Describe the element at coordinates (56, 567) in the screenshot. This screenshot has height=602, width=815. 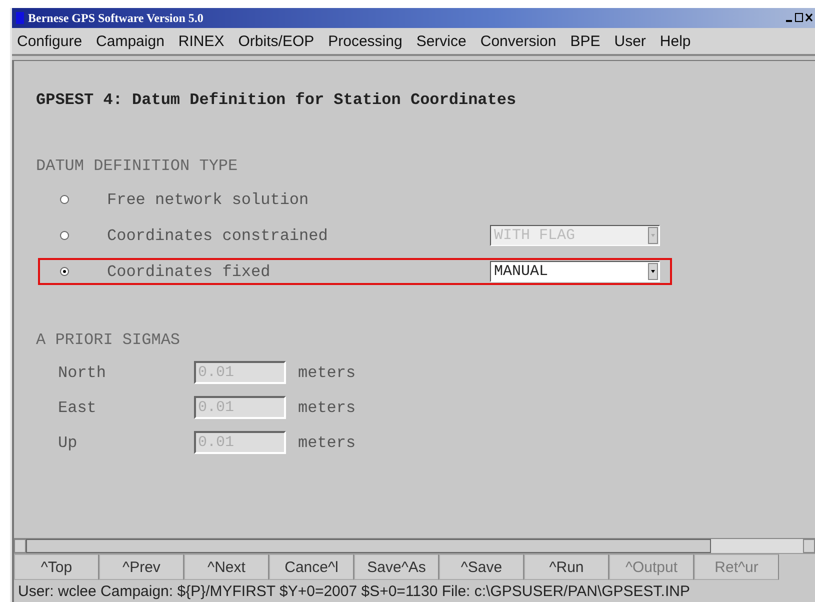
I see `toolbar-button: ^Top` at that location.